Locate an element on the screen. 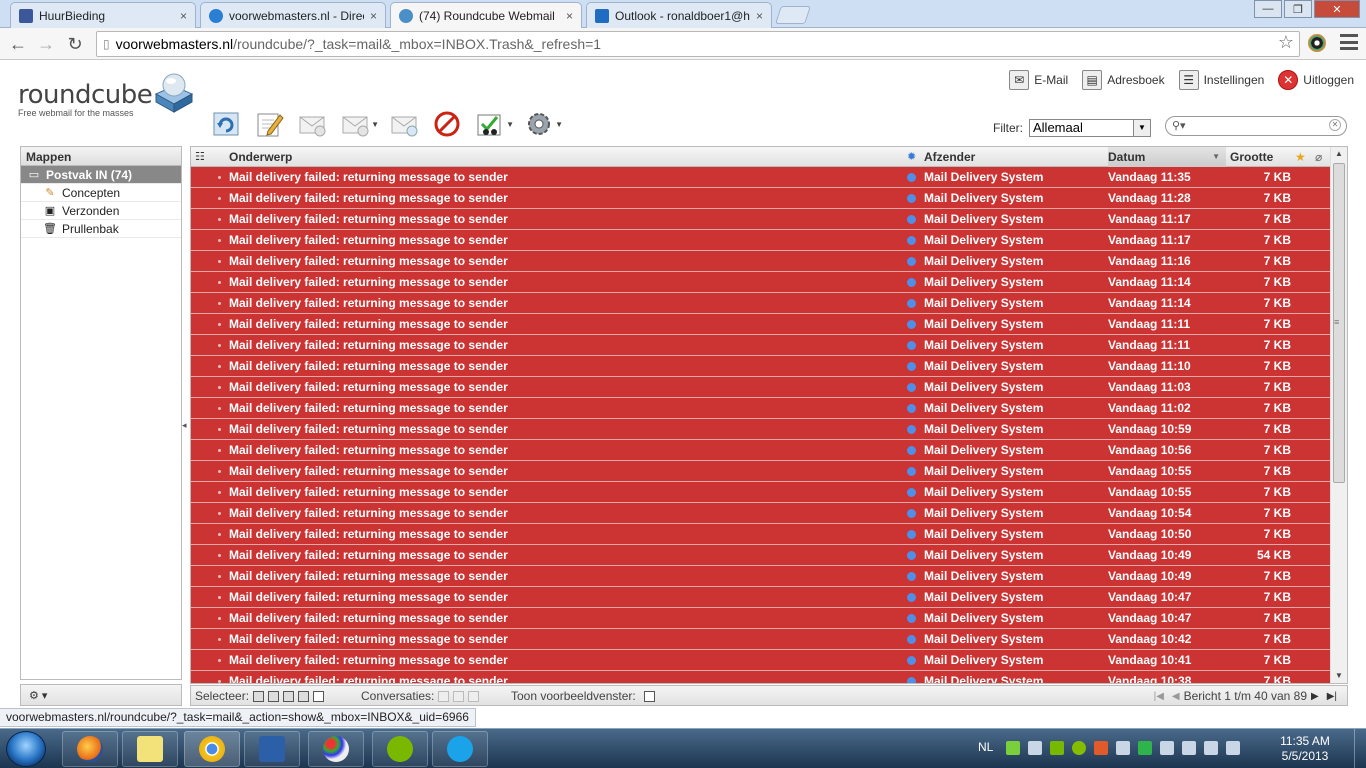  browser-tab-roundcube: (74) Roundcube Webmail × is located at coordinates (486, 15).